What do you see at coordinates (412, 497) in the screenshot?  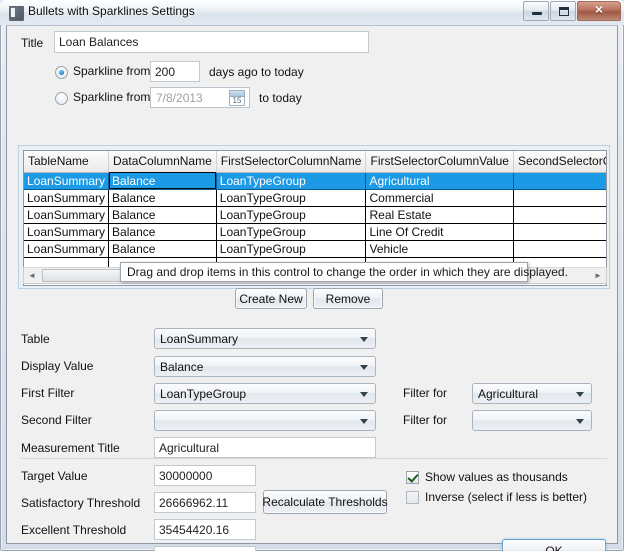 I see `inverse-checkbox` at bounding box center [412, 497].